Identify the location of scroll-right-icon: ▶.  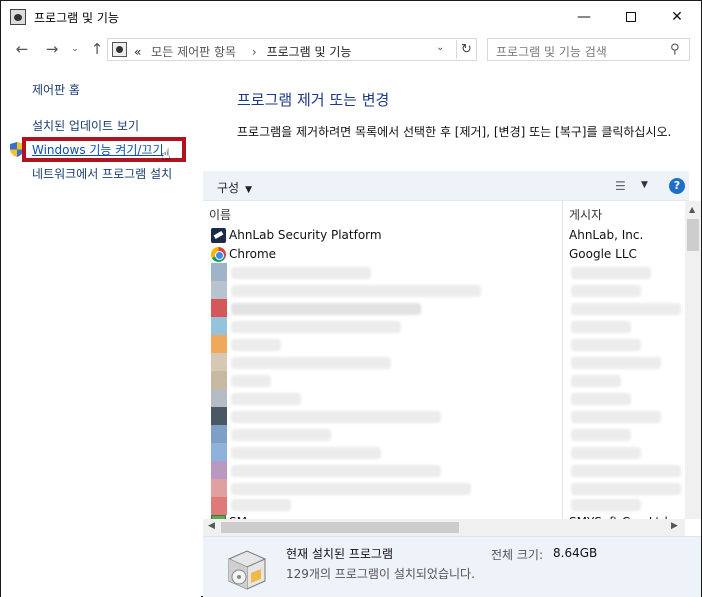
(674, 526).